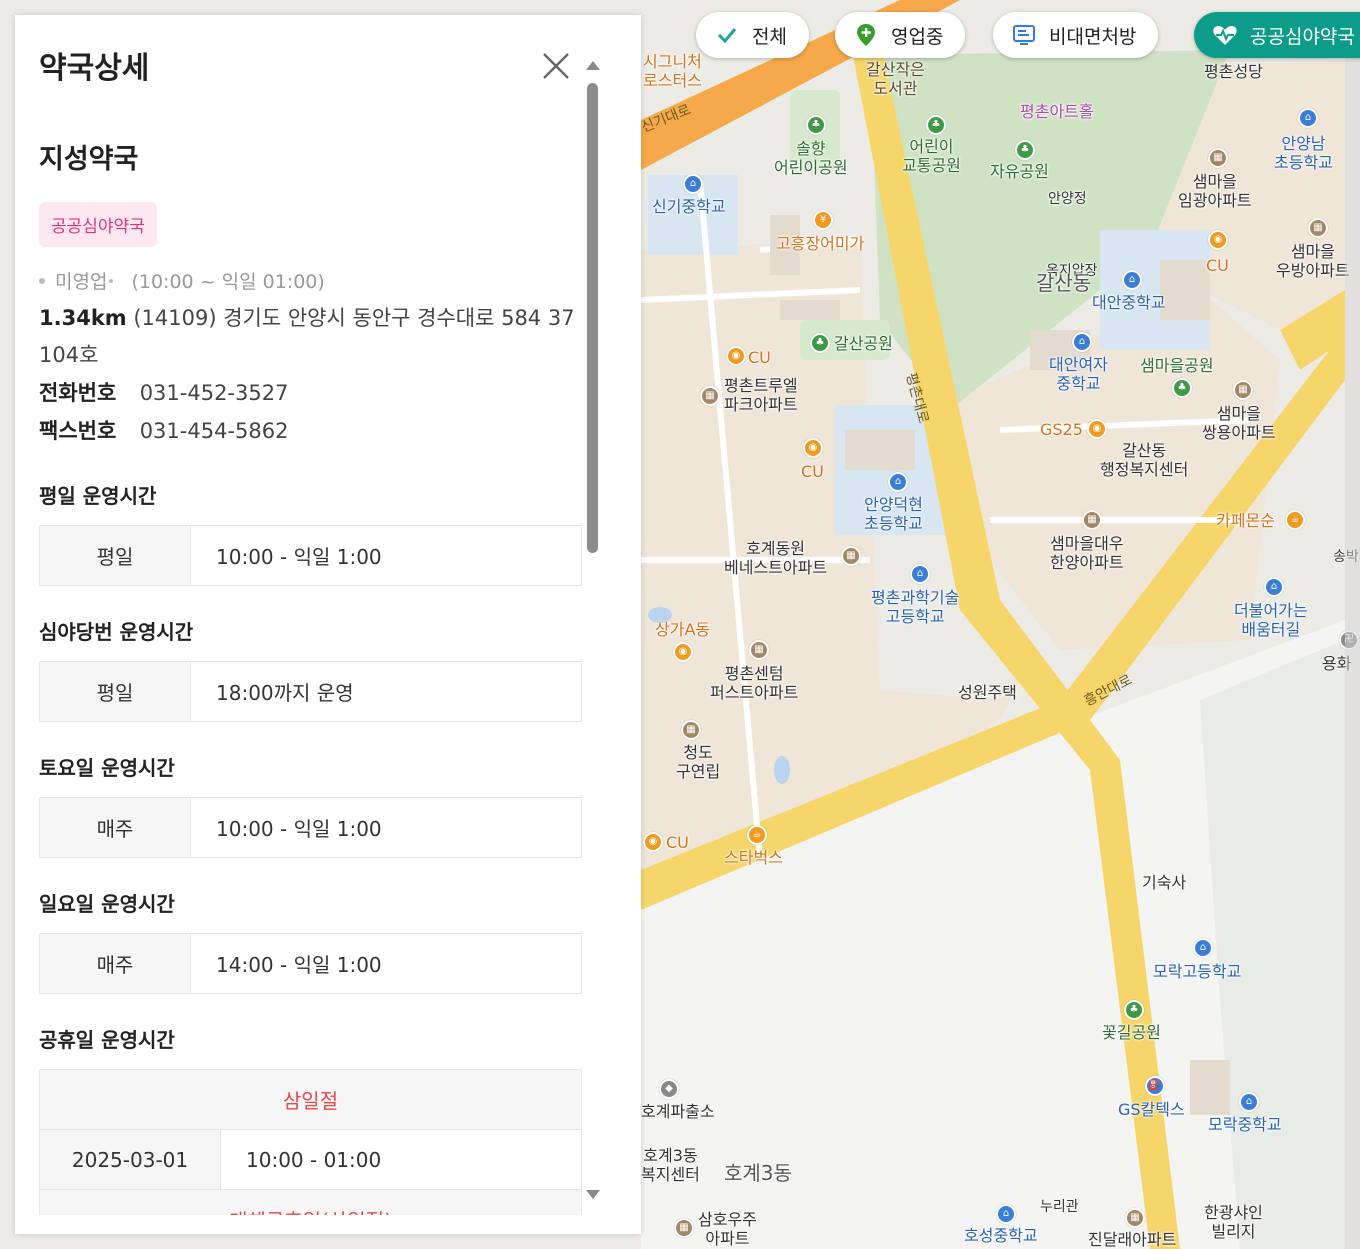 The image size is (1360, 1249). Describe the element at coordinates (811, 158) in the screenshot. I see `map-label: 솔향 어린이공원` at that location.